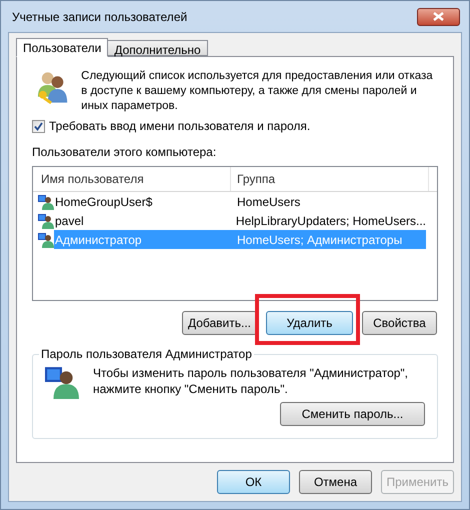 The height and width of the screenshot is (510, 470). What do you see at coordinates (62, 47) in the screenshot?
I see `tab: Пользователи` at bounding box center [62, 47].